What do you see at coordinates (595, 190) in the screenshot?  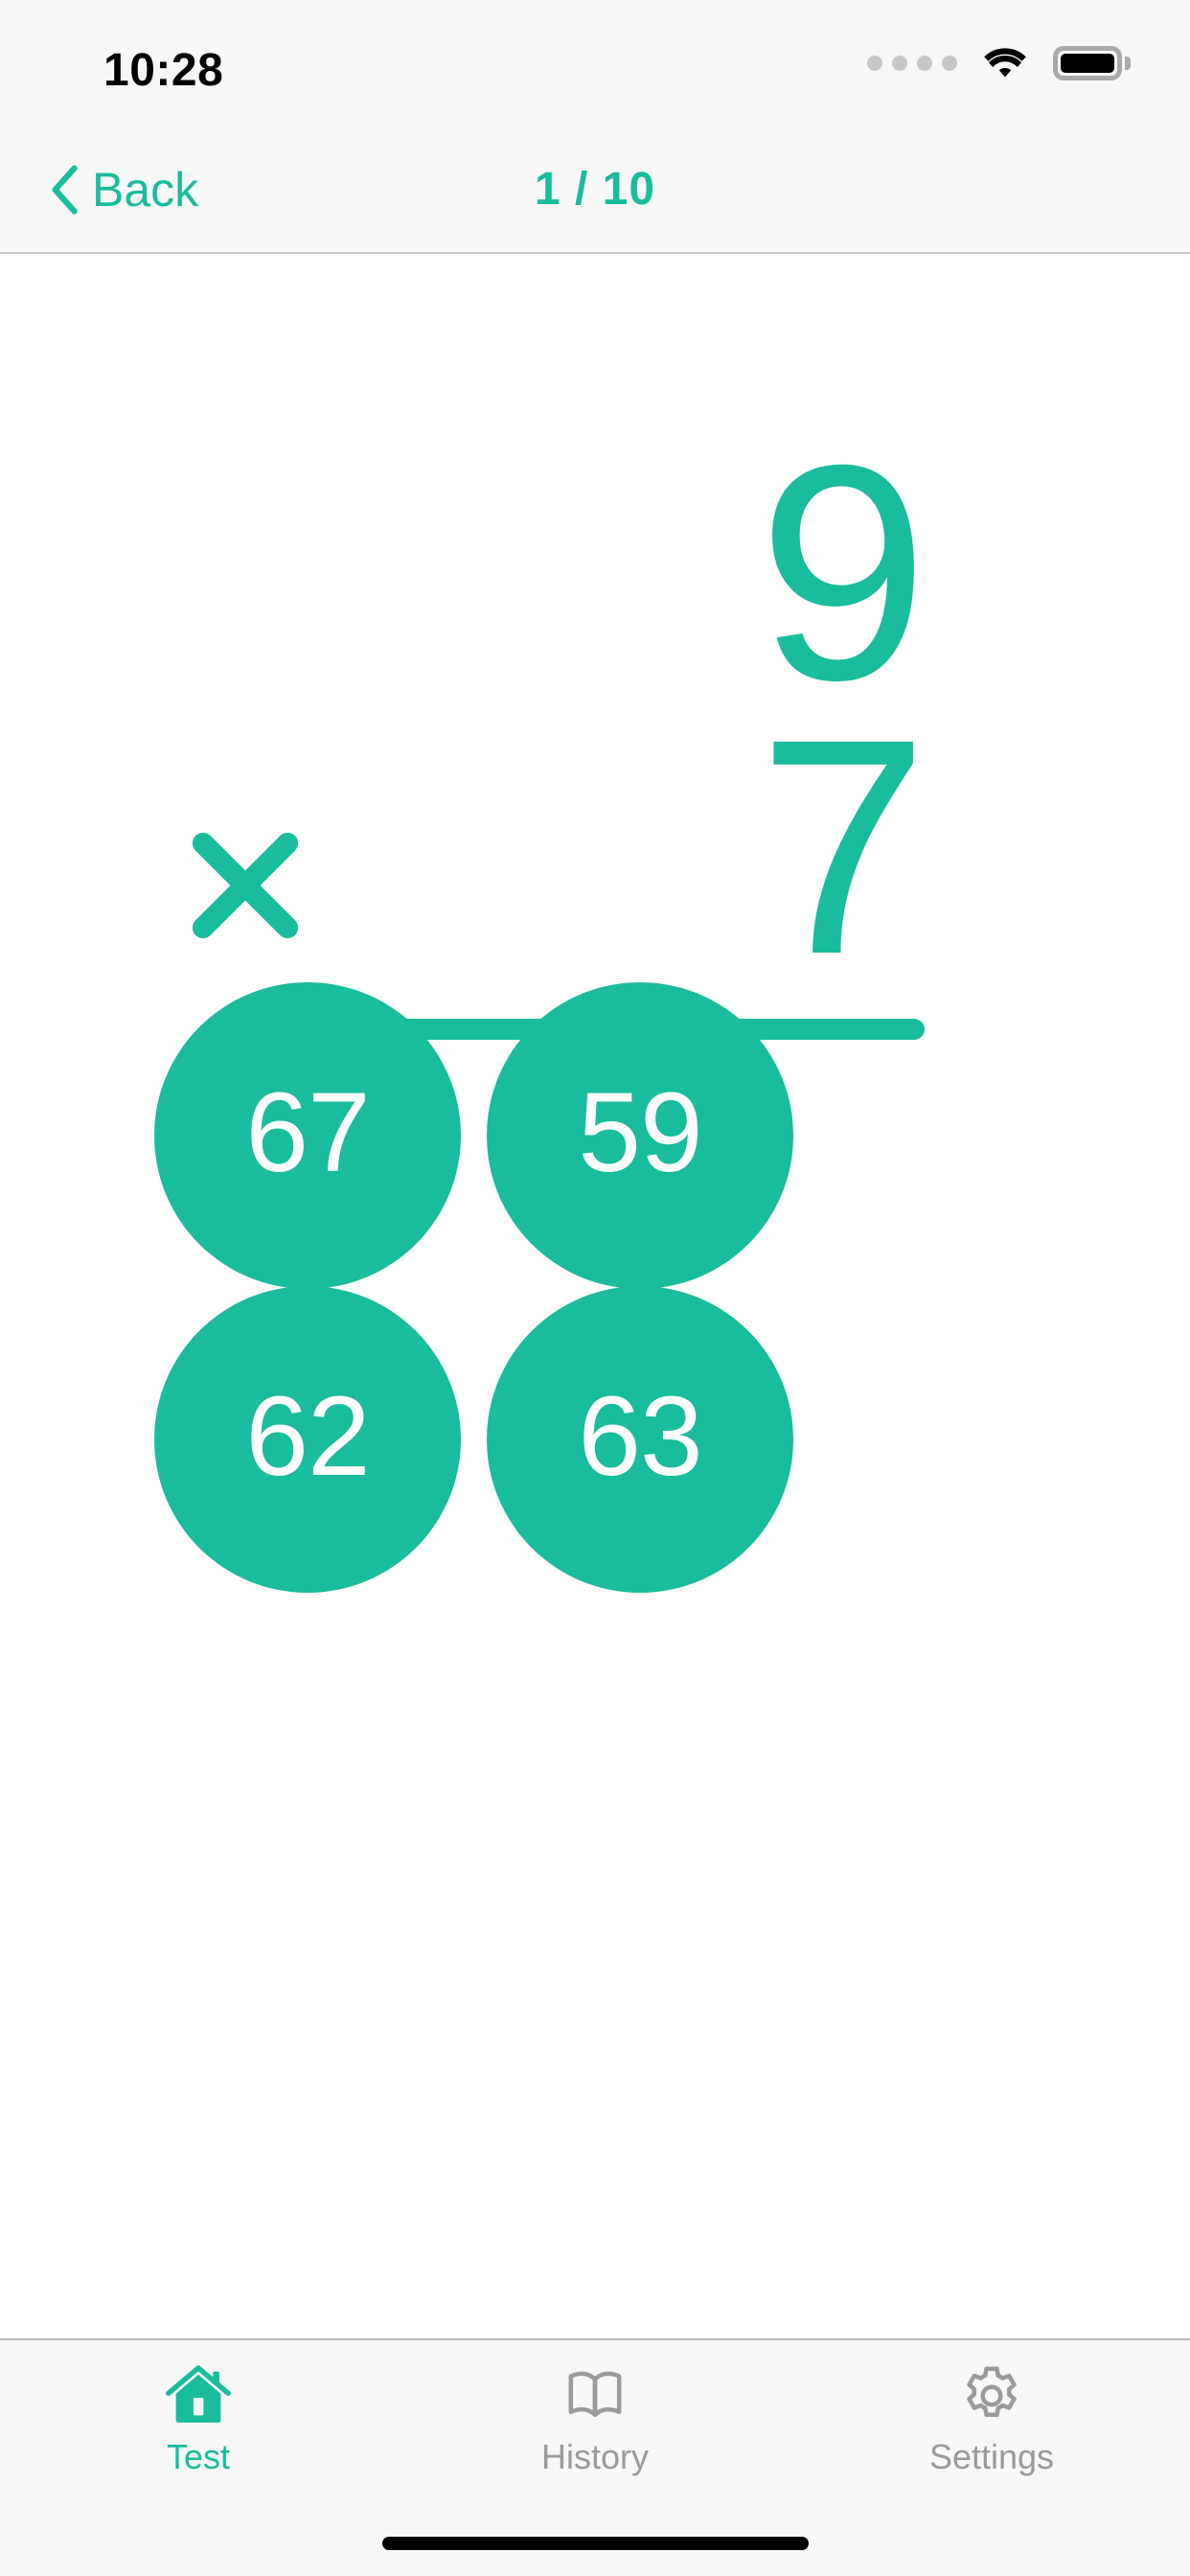 I see `navigation-bar: Back 1 / 10` at bounding box center [595, 190].